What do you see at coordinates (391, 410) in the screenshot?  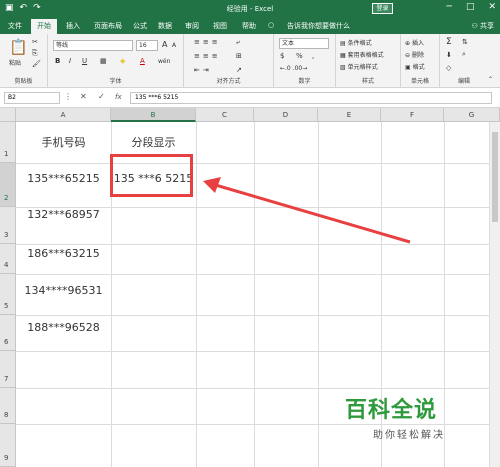 I see `watermark-title: 百科全说` at bounding box center [391, 410].